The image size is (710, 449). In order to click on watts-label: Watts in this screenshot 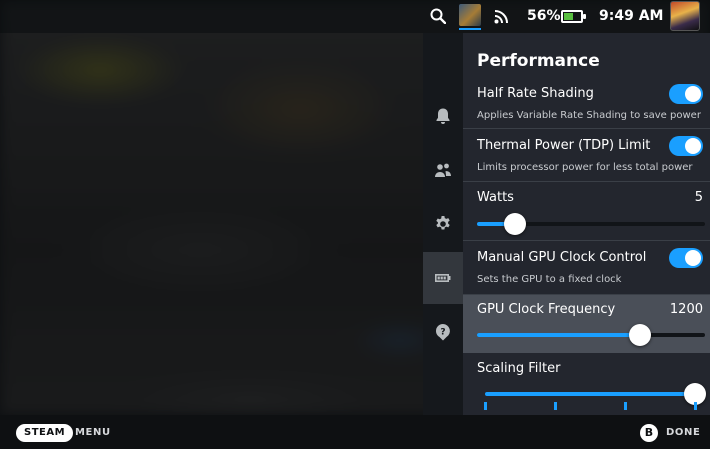, I will do `click(495, 197)`.